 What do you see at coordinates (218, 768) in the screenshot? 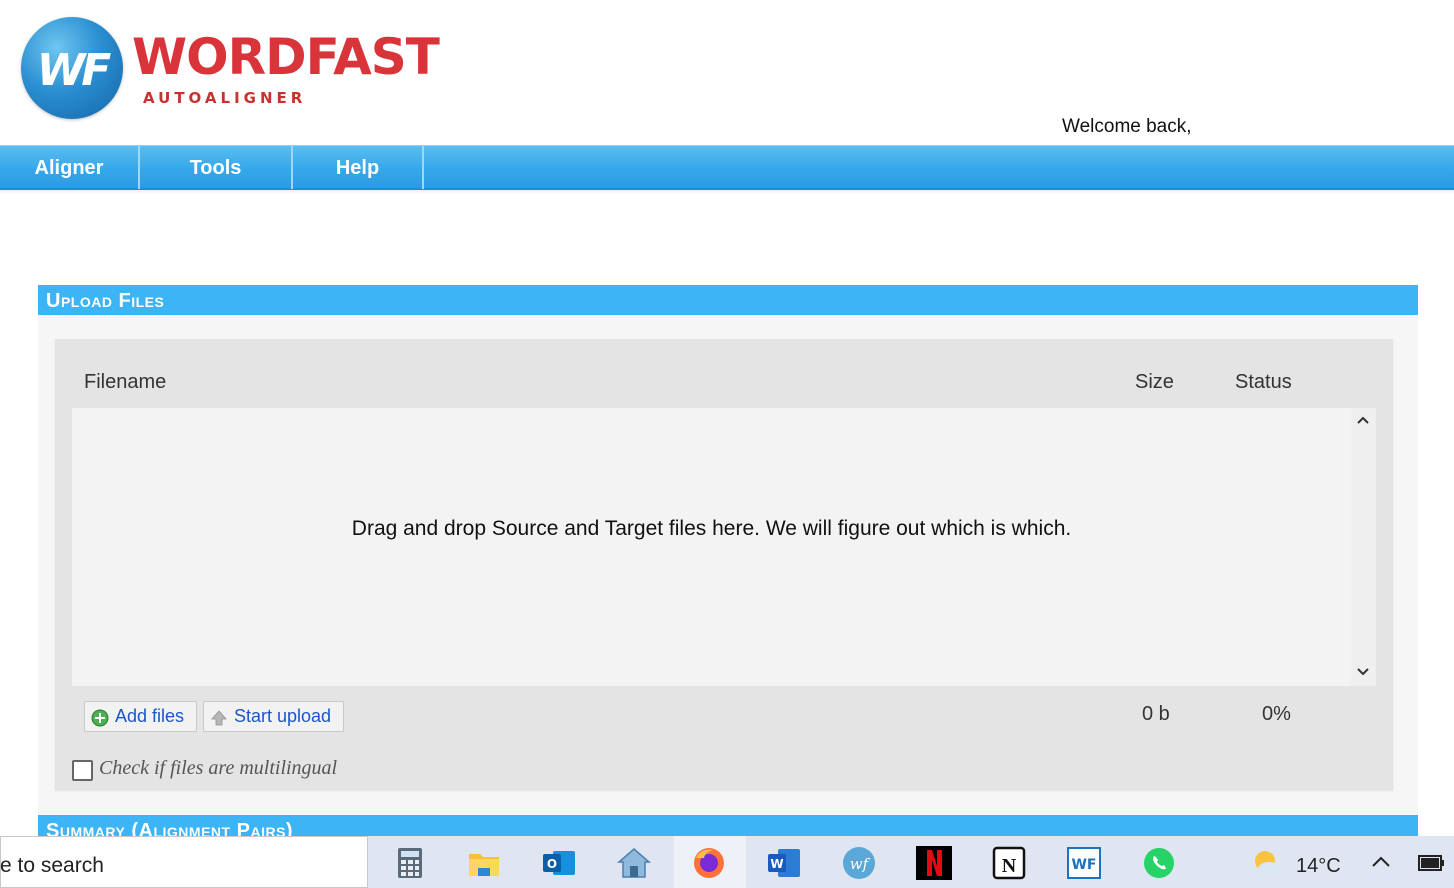
I see `multilingual-label: Check if files are multilingual` at bounding box center [218, 768].